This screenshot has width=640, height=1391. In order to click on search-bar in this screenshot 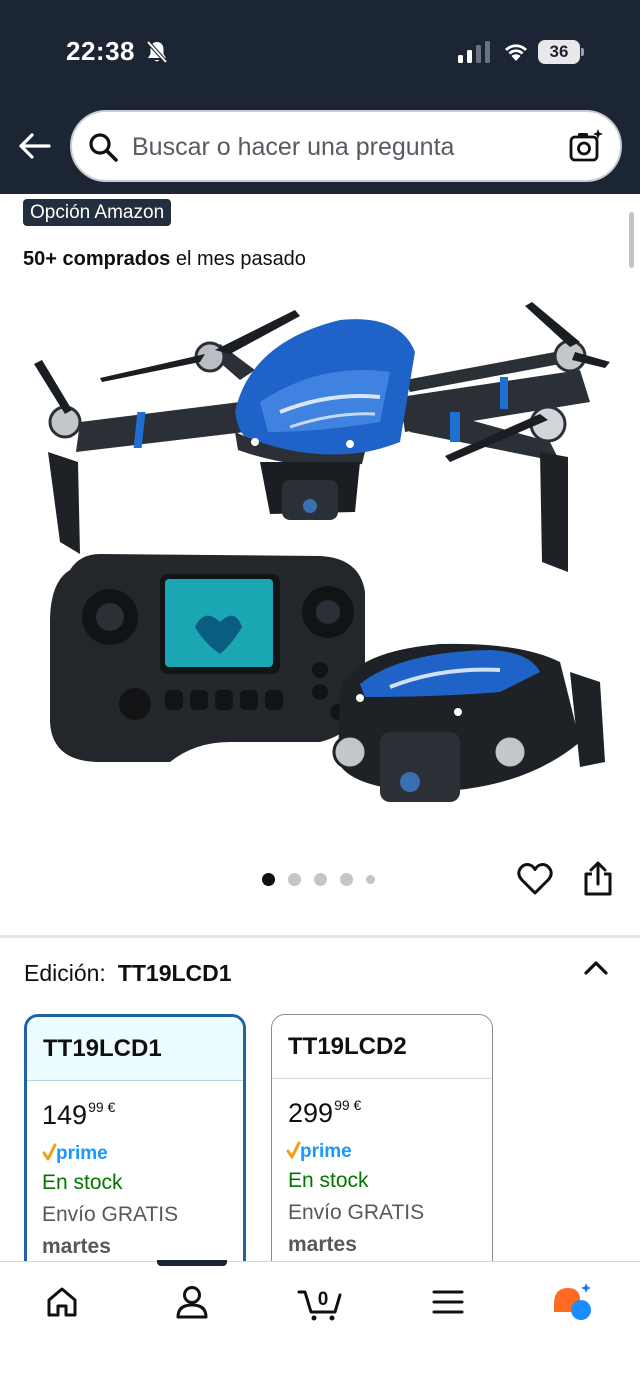, I will do `click(346, 146)`.